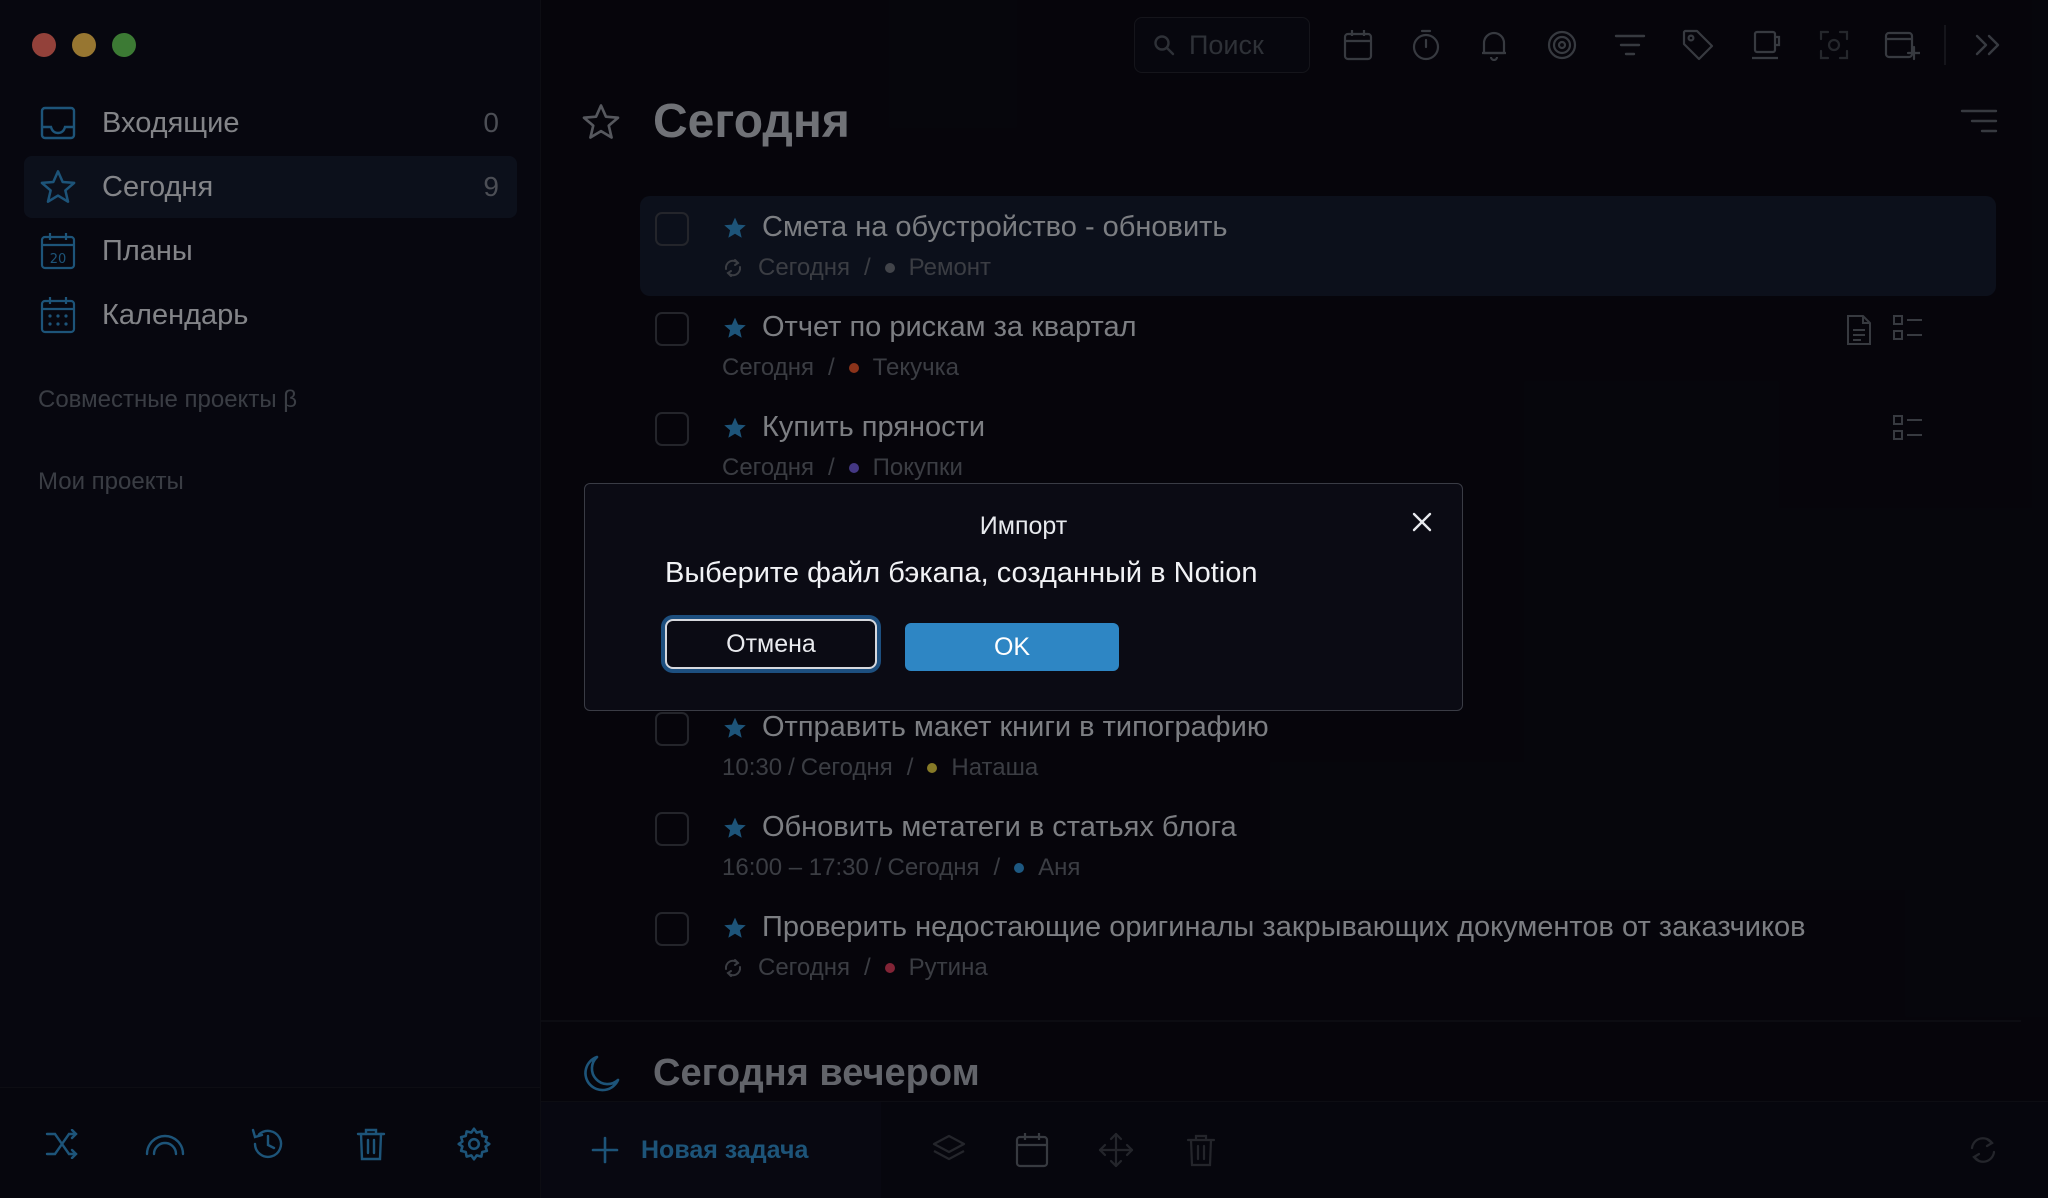 The height and width of the screenshot is (1198, 2048). I want to click on dialog-message: Выберите файл бэкапа, созданный в Notion, so click(961, 573).